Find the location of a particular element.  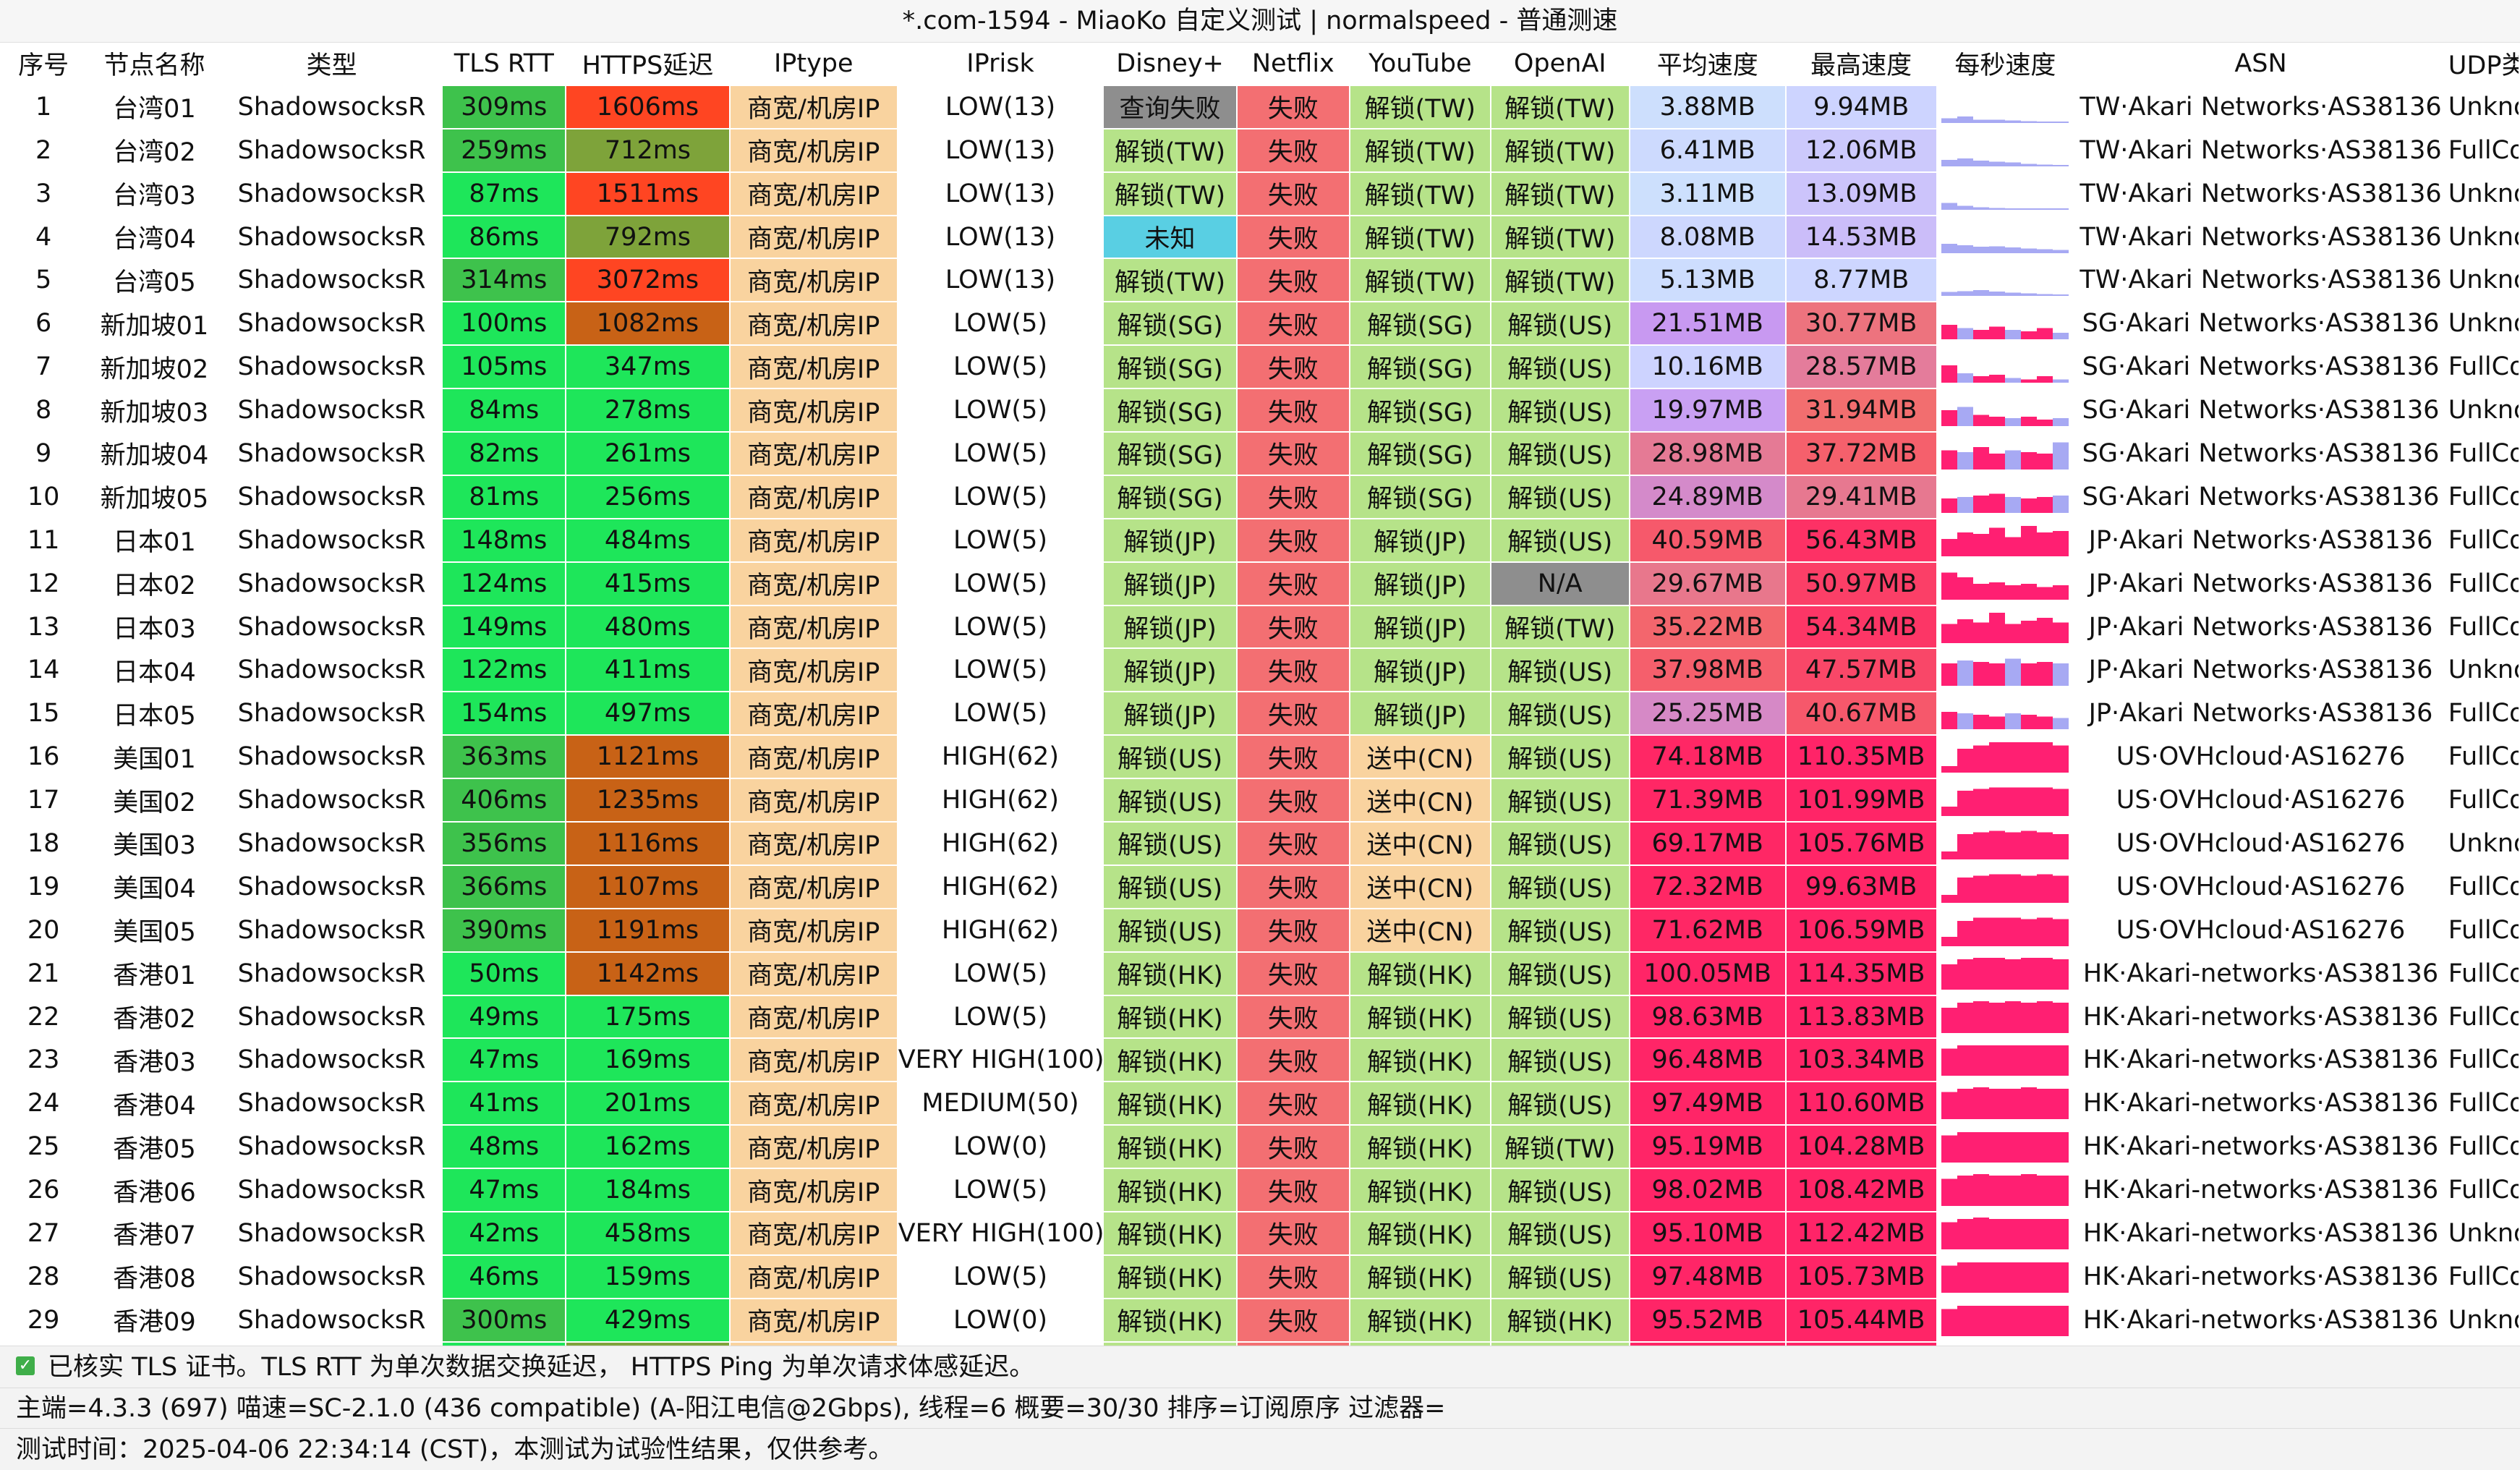

disney-status: 解锁(SG) is located at coordinates (1170, 367).